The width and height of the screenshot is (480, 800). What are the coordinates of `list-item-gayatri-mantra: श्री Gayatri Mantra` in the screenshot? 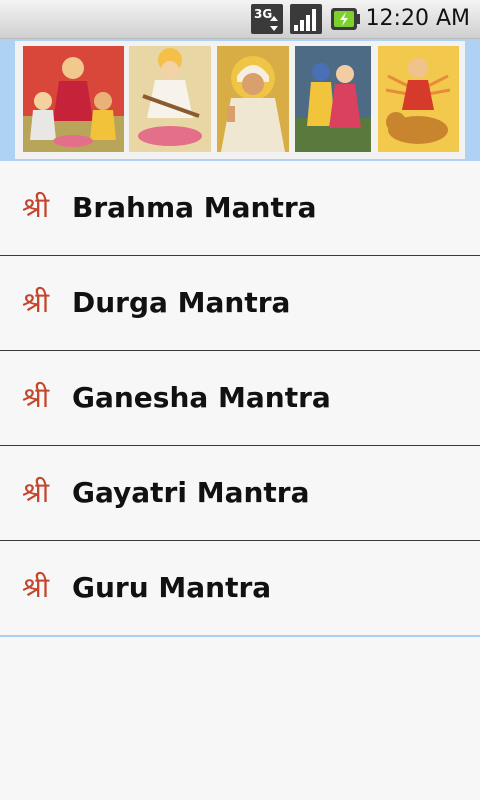 It's located at (240, 493).